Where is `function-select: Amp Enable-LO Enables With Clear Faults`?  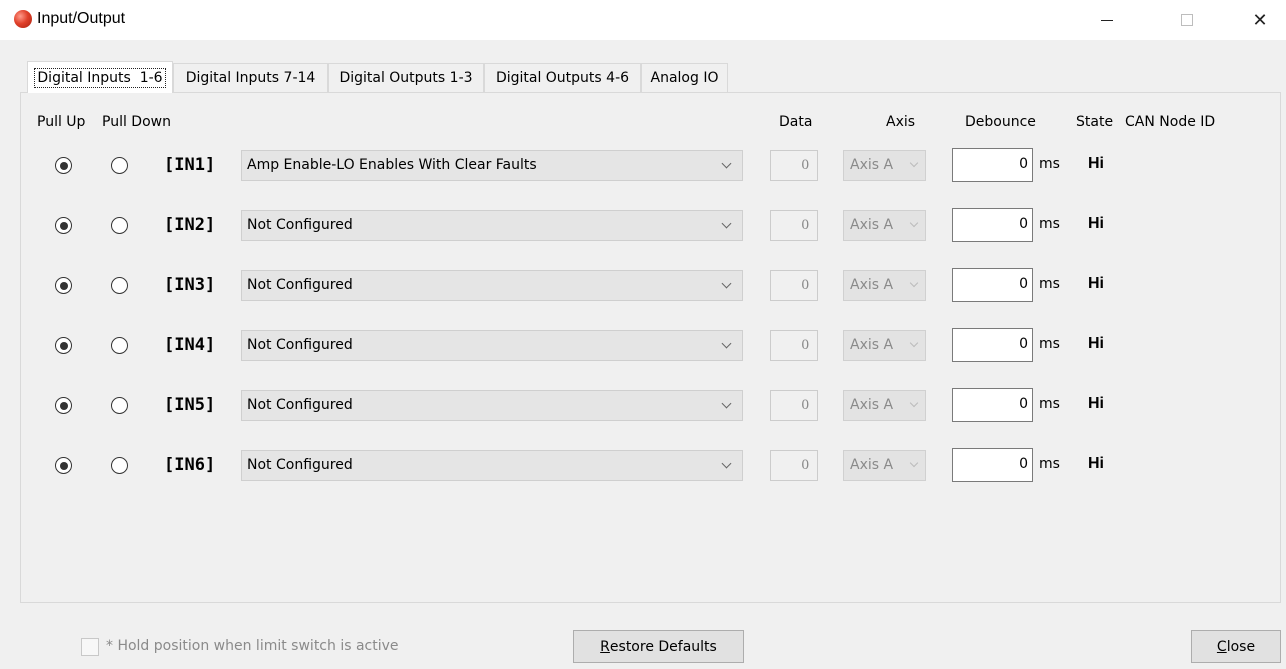 function-select: Amp Enable-LO Enables With Clear Faults is located at coordinates (492, 165).